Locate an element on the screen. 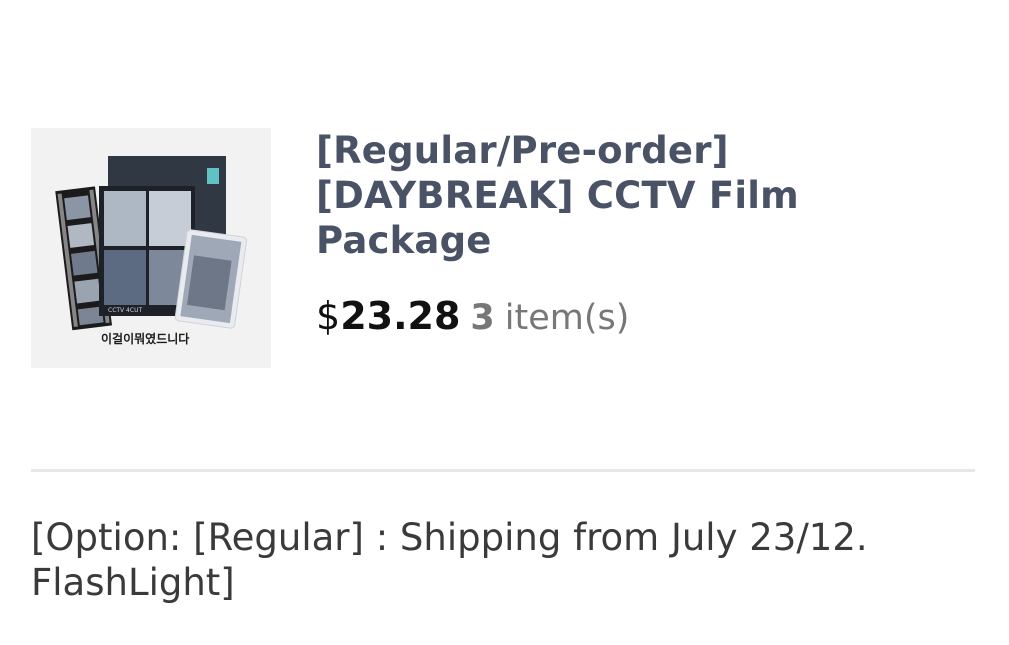  price-row: $ 23.28 3 item(s) is located at coordinates (472, 317).